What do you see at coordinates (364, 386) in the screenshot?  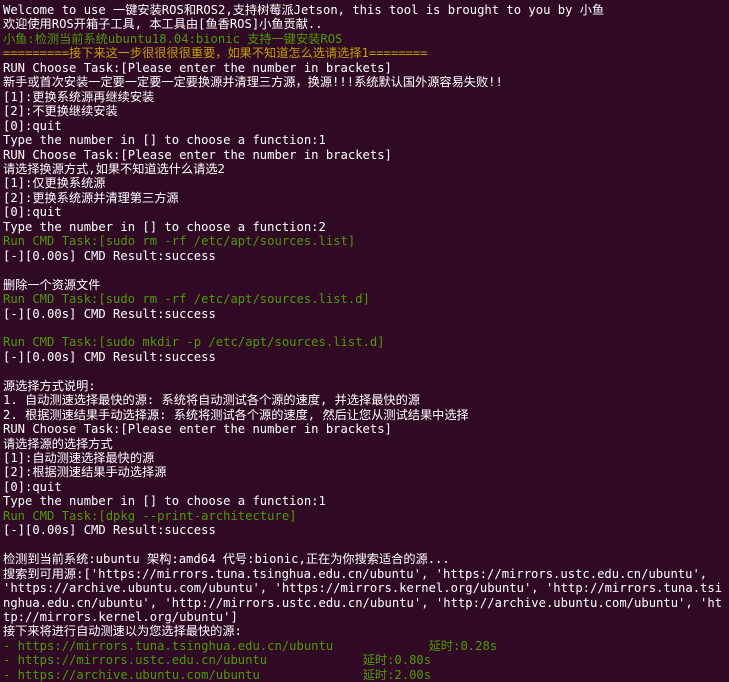 I see `terminal-line: 源选择方式说明:` at bounding box center [364, 386].